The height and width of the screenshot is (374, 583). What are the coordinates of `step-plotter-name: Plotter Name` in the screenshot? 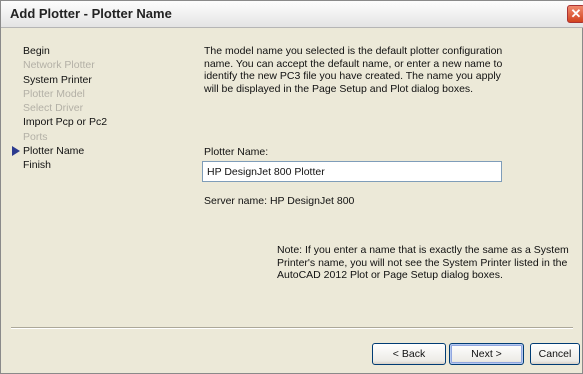 It's located at (82, 151).